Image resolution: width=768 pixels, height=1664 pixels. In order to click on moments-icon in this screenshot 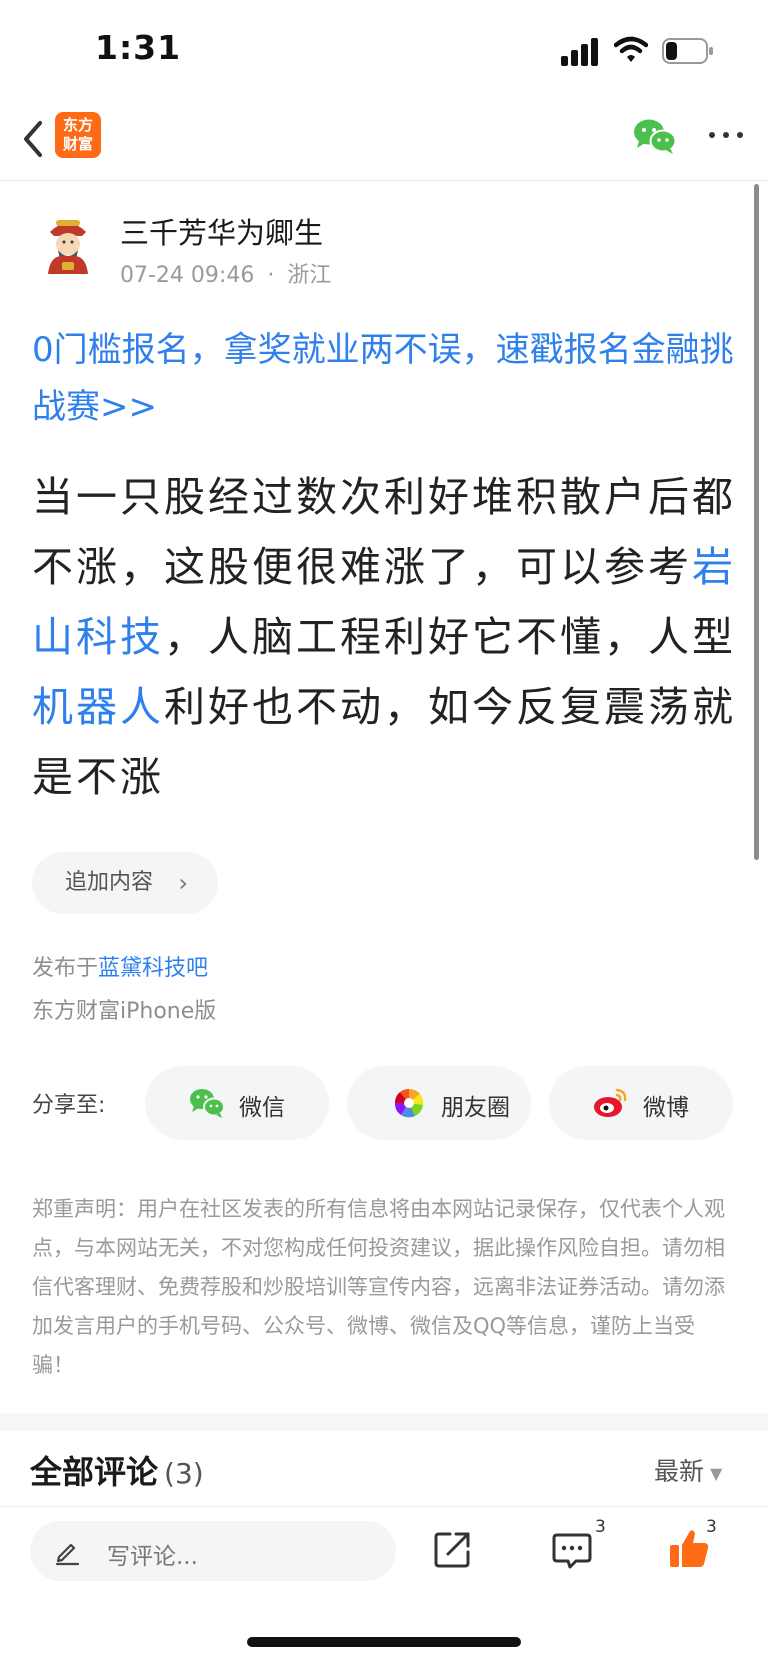, I will do `click(409, 1103)`.